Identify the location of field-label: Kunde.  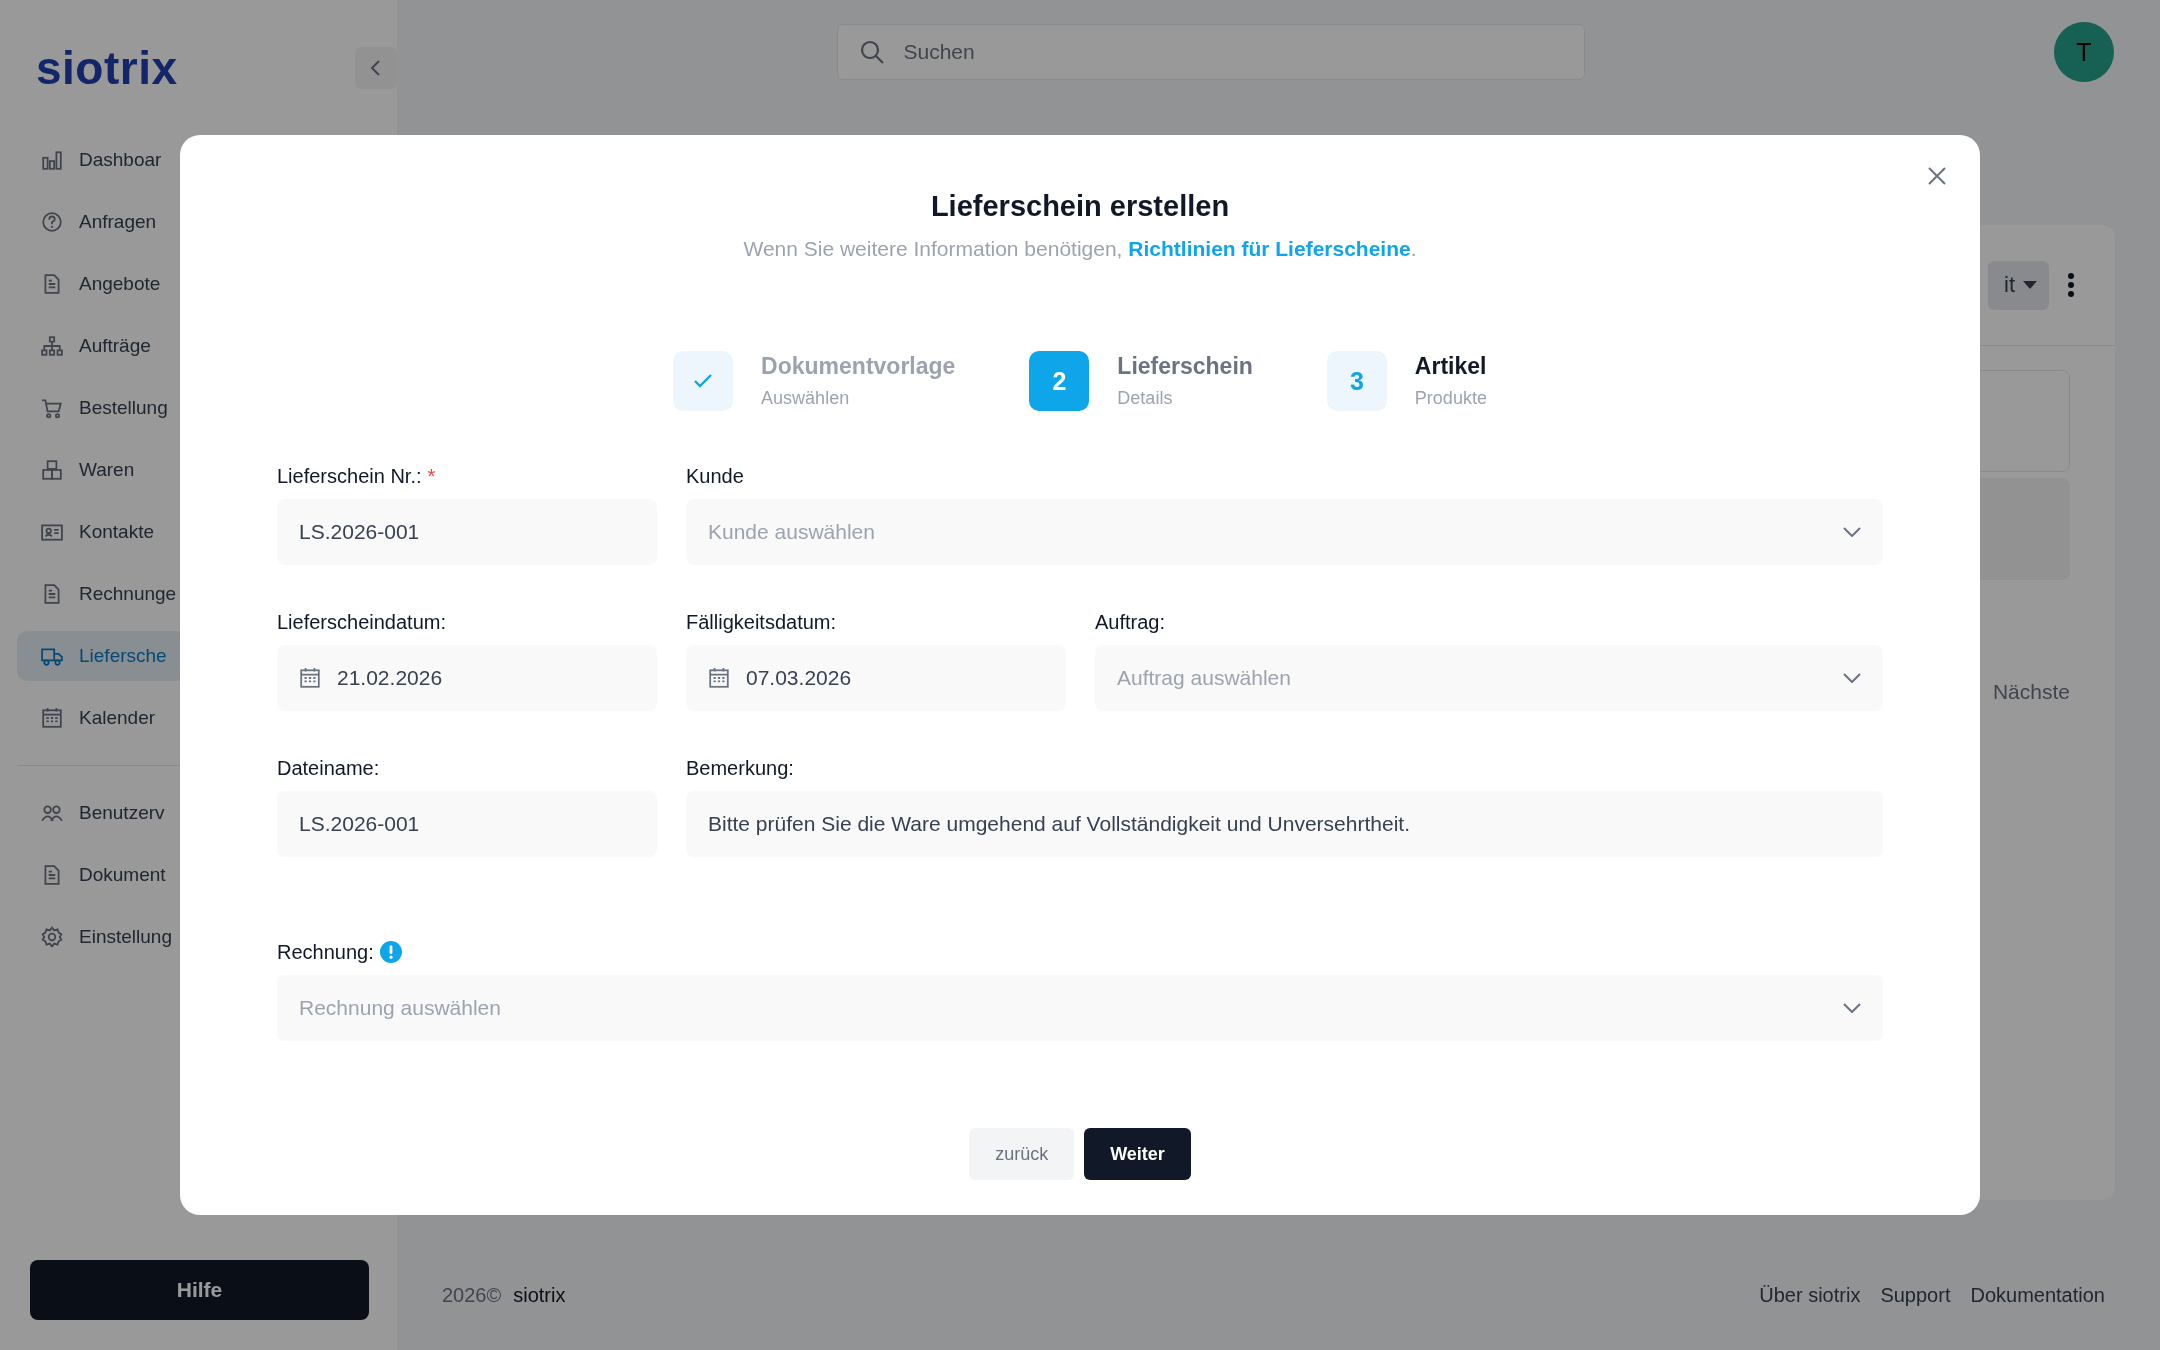
(715, 476).